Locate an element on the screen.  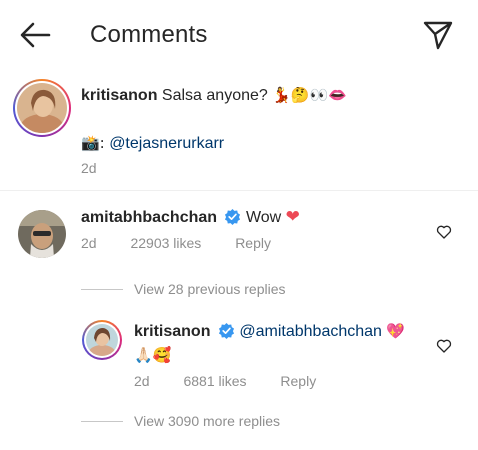
credit-mention-link: @tejasnerurkarr is located at coordinates (166, 143).